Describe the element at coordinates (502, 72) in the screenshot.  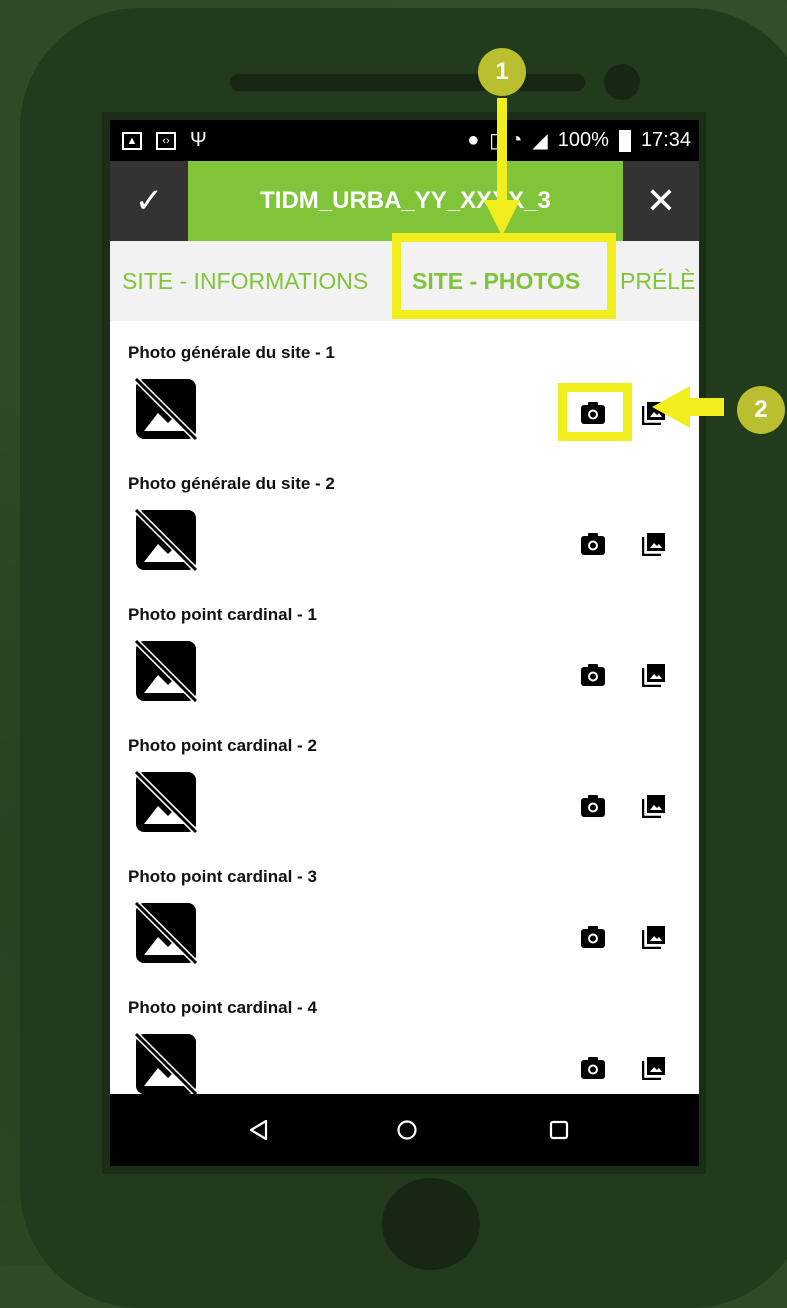
I see `step-badge-1: 1` at that location.